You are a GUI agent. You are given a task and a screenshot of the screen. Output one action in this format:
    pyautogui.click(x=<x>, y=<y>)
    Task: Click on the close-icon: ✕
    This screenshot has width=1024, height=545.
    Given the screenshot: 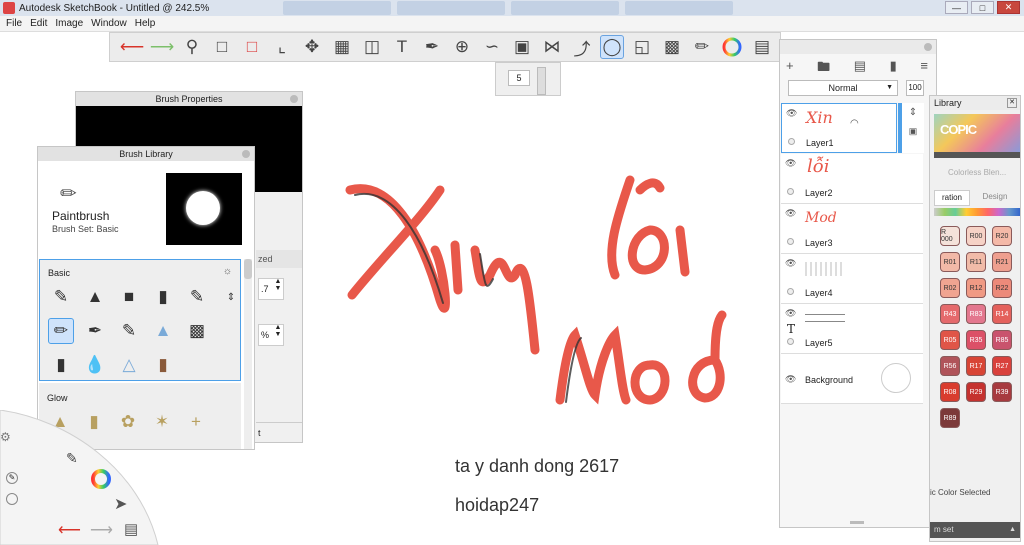 What is the action you would take?
    pyautogui.click(x=1012, y=103)
    